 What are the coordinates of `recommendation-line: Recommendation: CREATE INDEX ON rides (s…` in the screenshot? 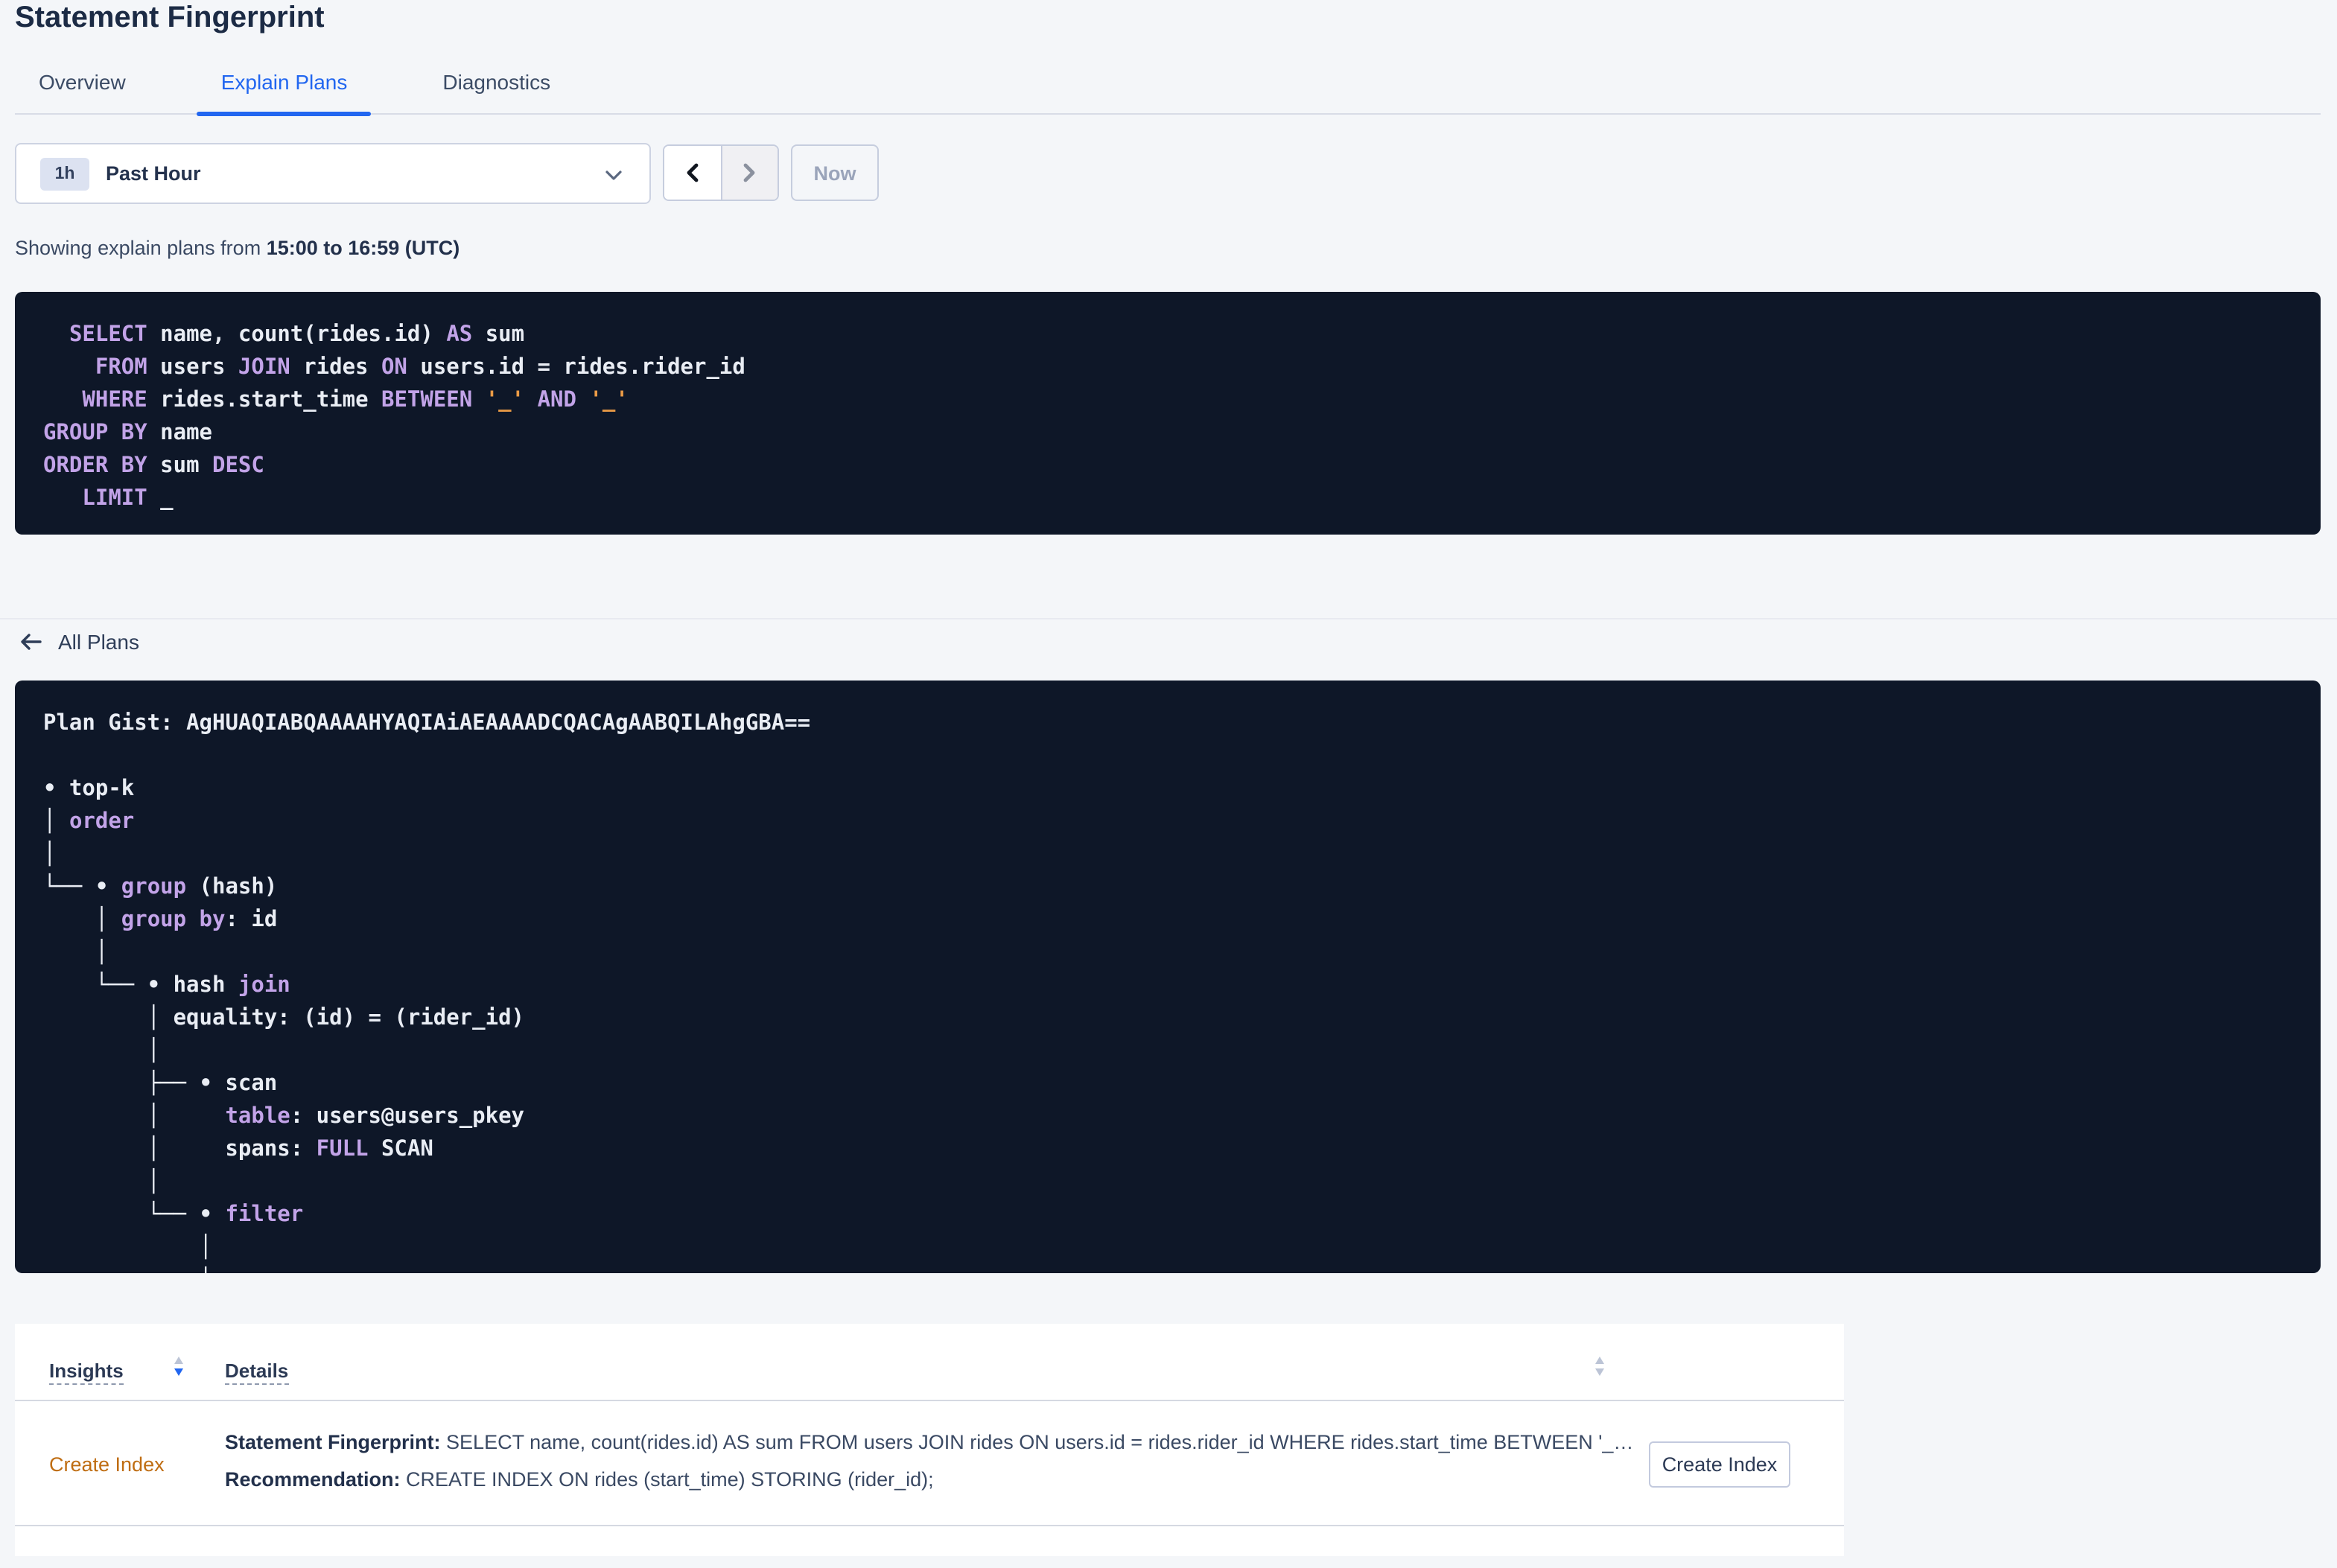 It's located at (928, 1479).